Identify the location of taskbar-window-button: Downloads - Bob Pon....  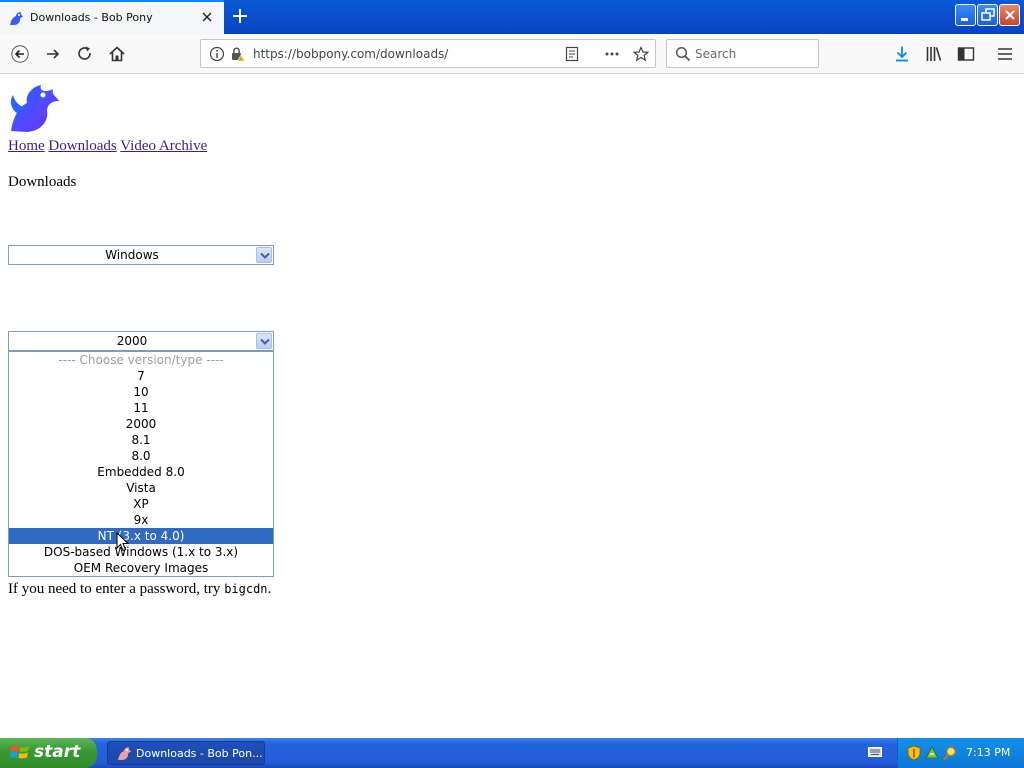
(186, 753).